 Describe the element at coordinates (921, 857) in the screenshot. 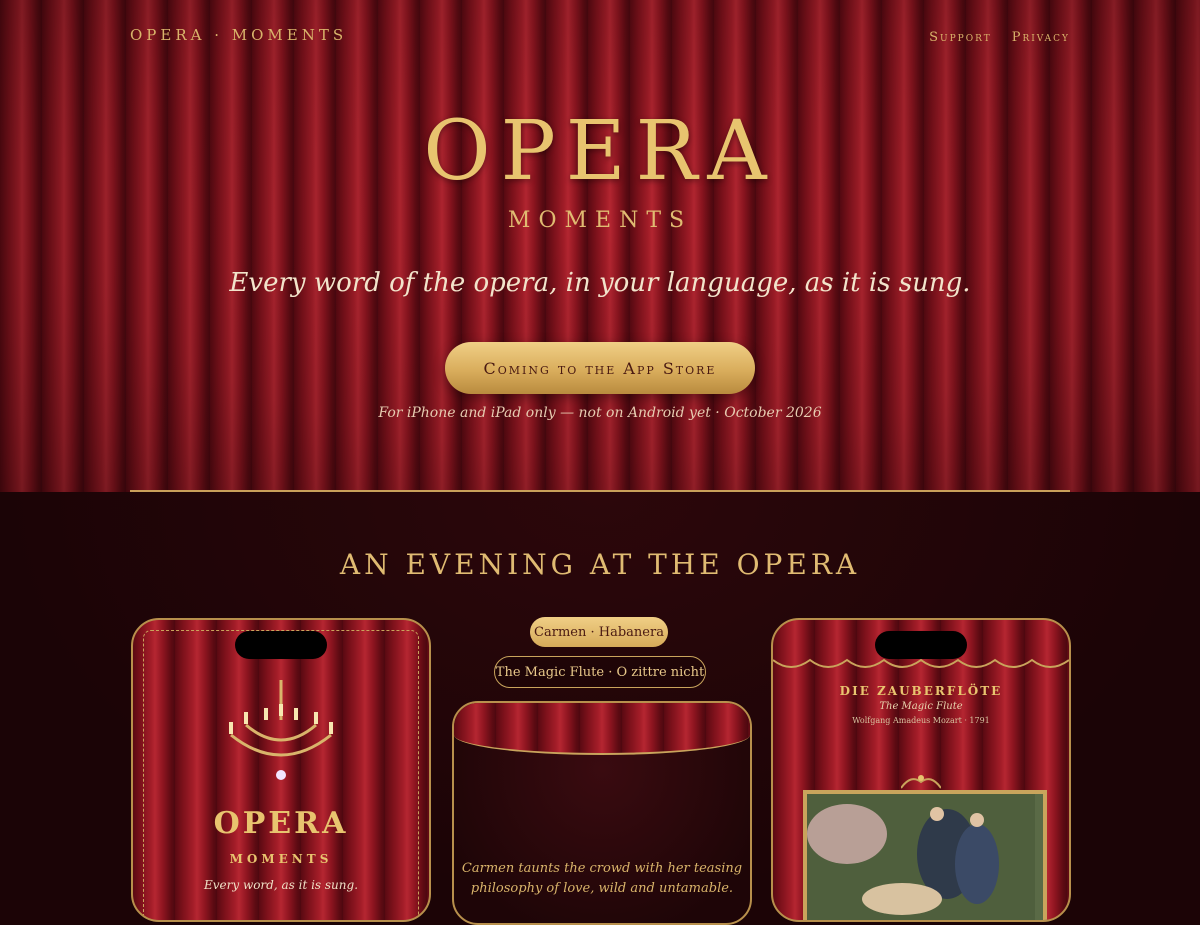

I see `painting-scene-icon` at that location.